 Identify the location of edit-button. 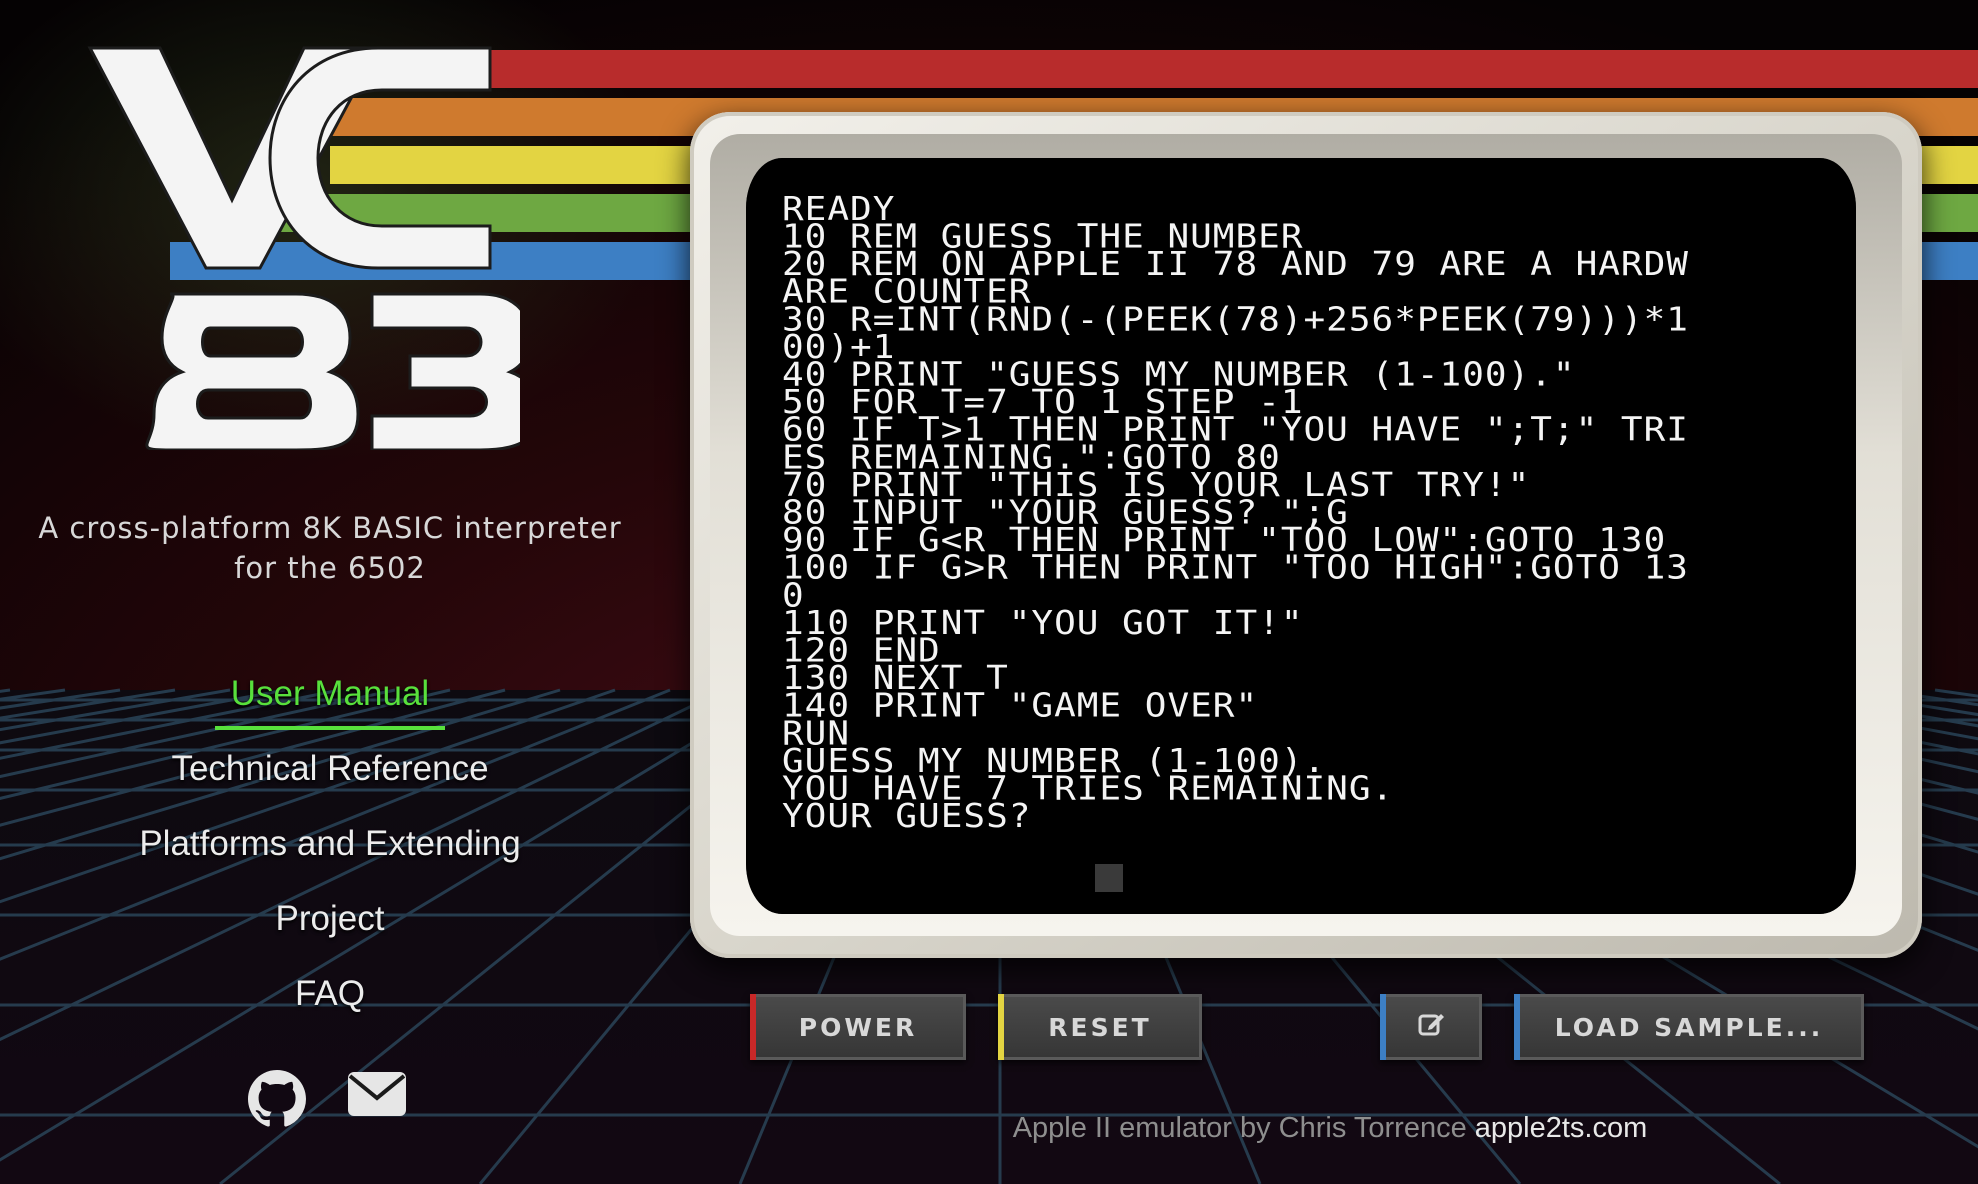
(1431, 1027).